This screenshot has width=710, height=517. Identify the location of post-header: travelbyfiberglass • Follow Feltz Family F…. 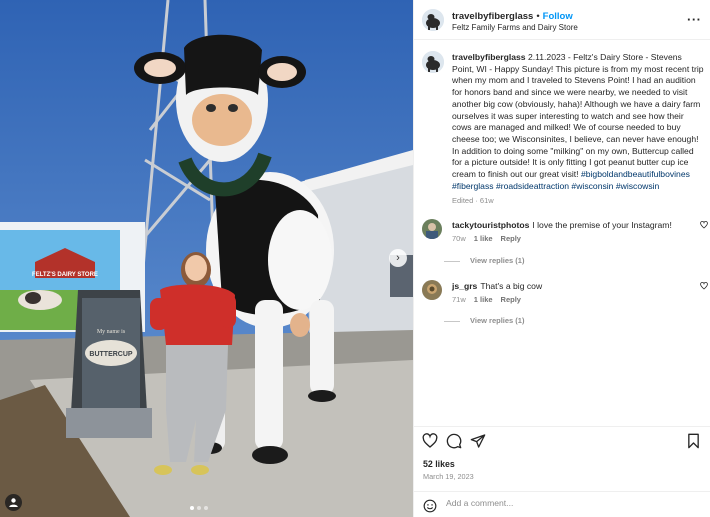
(562, 20).